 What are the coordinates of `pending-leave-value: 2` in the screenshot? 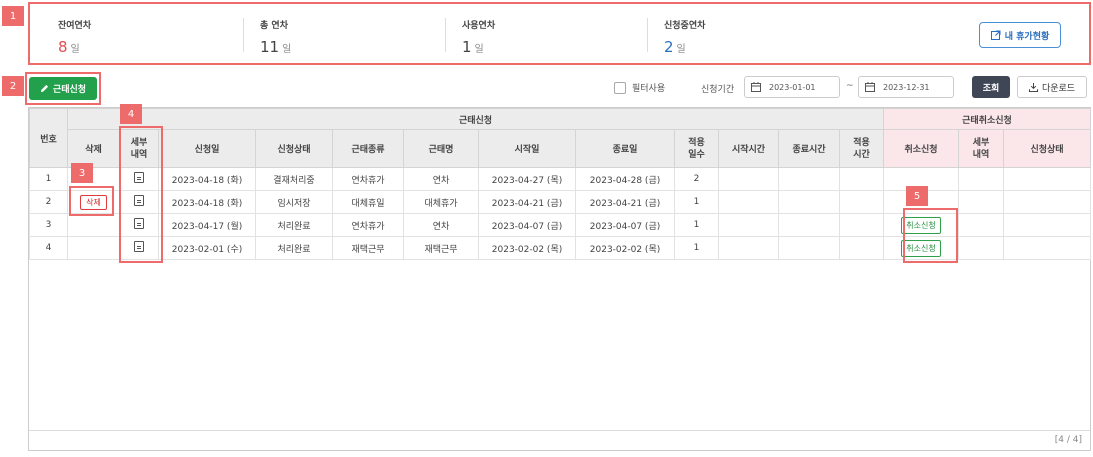 It's located at (669, 47).